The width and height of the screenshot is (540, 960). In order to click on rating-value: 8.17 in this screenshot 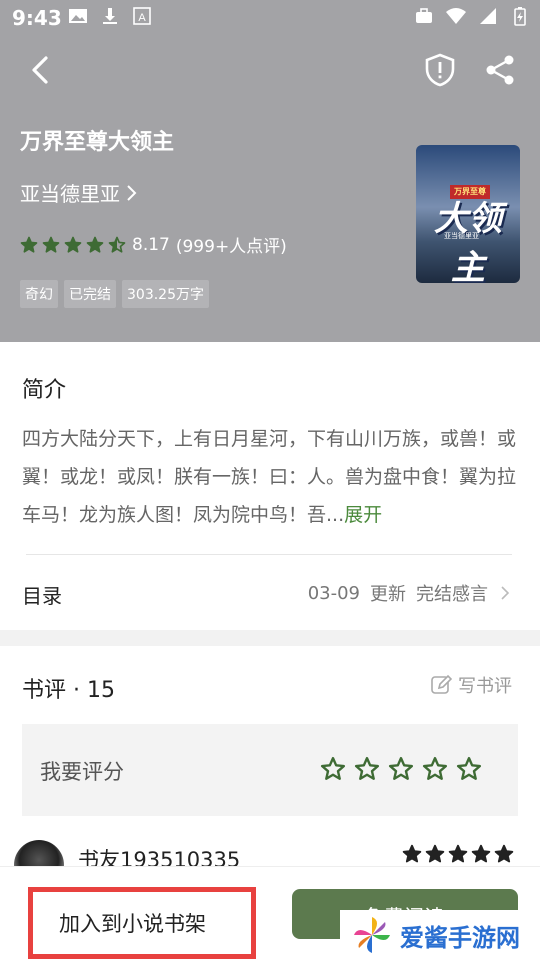, I will do `click(151, 244)`.